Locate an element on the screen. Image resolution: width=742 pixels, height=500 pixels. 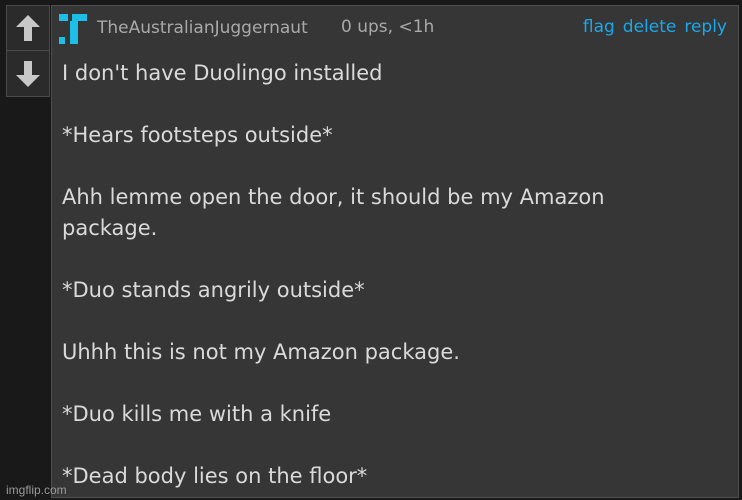
comment-line: *Duo kills me with a knife is located at coordinates (197, 414).